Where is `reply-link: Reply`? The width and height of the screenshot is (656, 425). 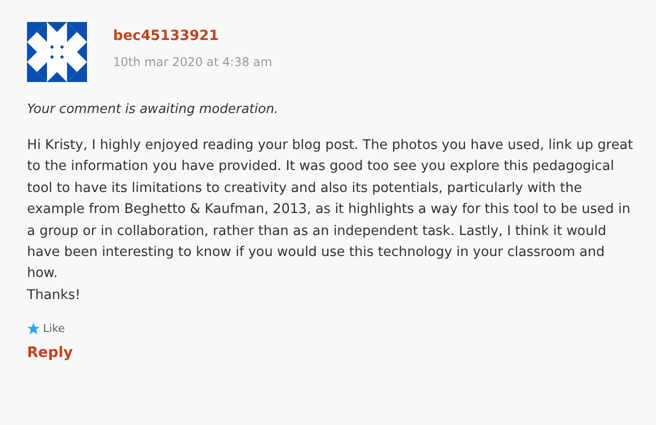 reply-link: Reply is located at coordinates (50, 353).